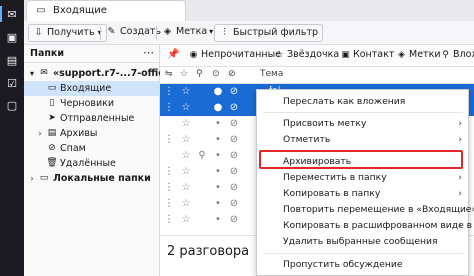 This screenshot has height=276, width=474. Describe the element at coordinates (79, 133) in the screenshot. I see `folder-label: Архивы` at that location.